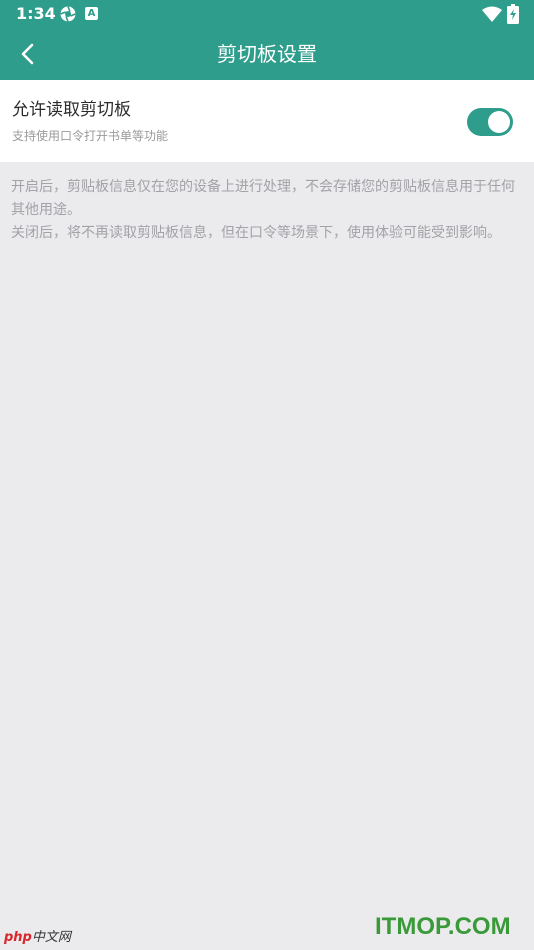 The width and height of the screenshot is (534, 950). Describe the element at coordinates (256, 233) in the screenshot. I see `info-paragraph-disabled: 关闭后，将不再读取剪贴板信息，但在口令等场景下，使用体验可能受到影响。` at that location.